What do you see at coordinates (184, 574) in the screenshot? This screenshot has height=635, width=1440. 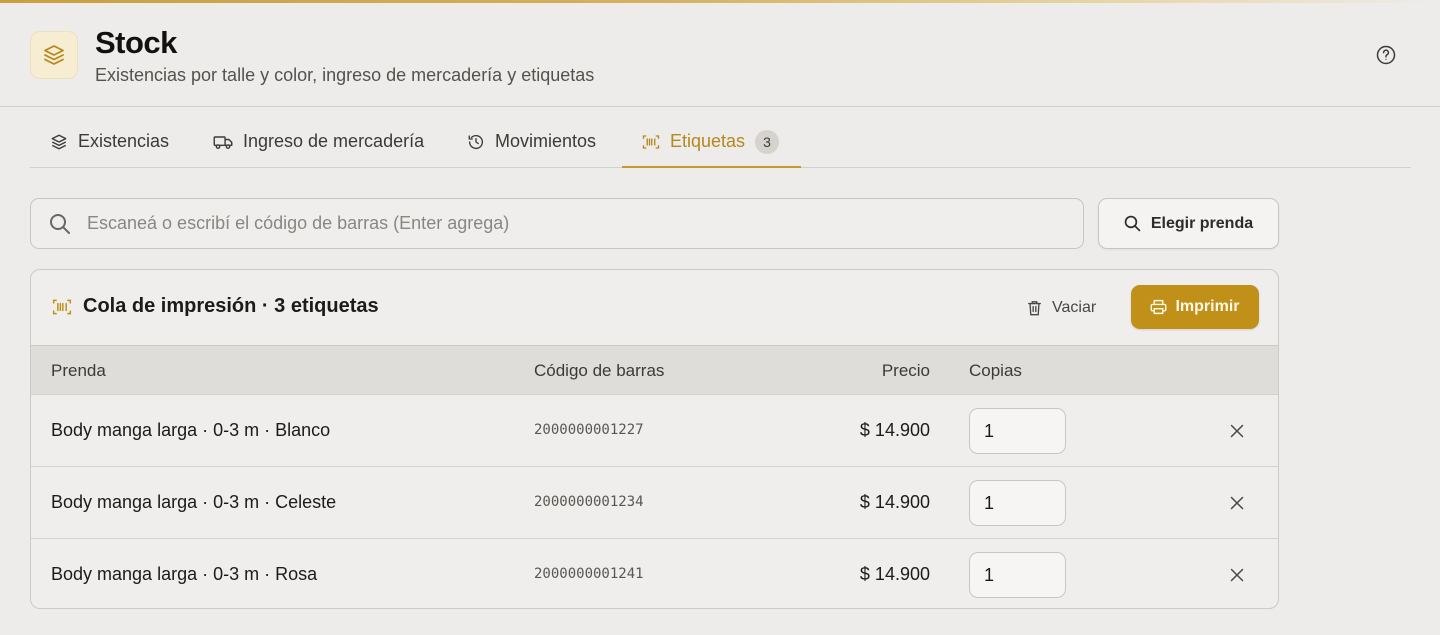 I see `item-name: Body manga larga · 0-3 m · Rosa` at bounding box center [184, 574].